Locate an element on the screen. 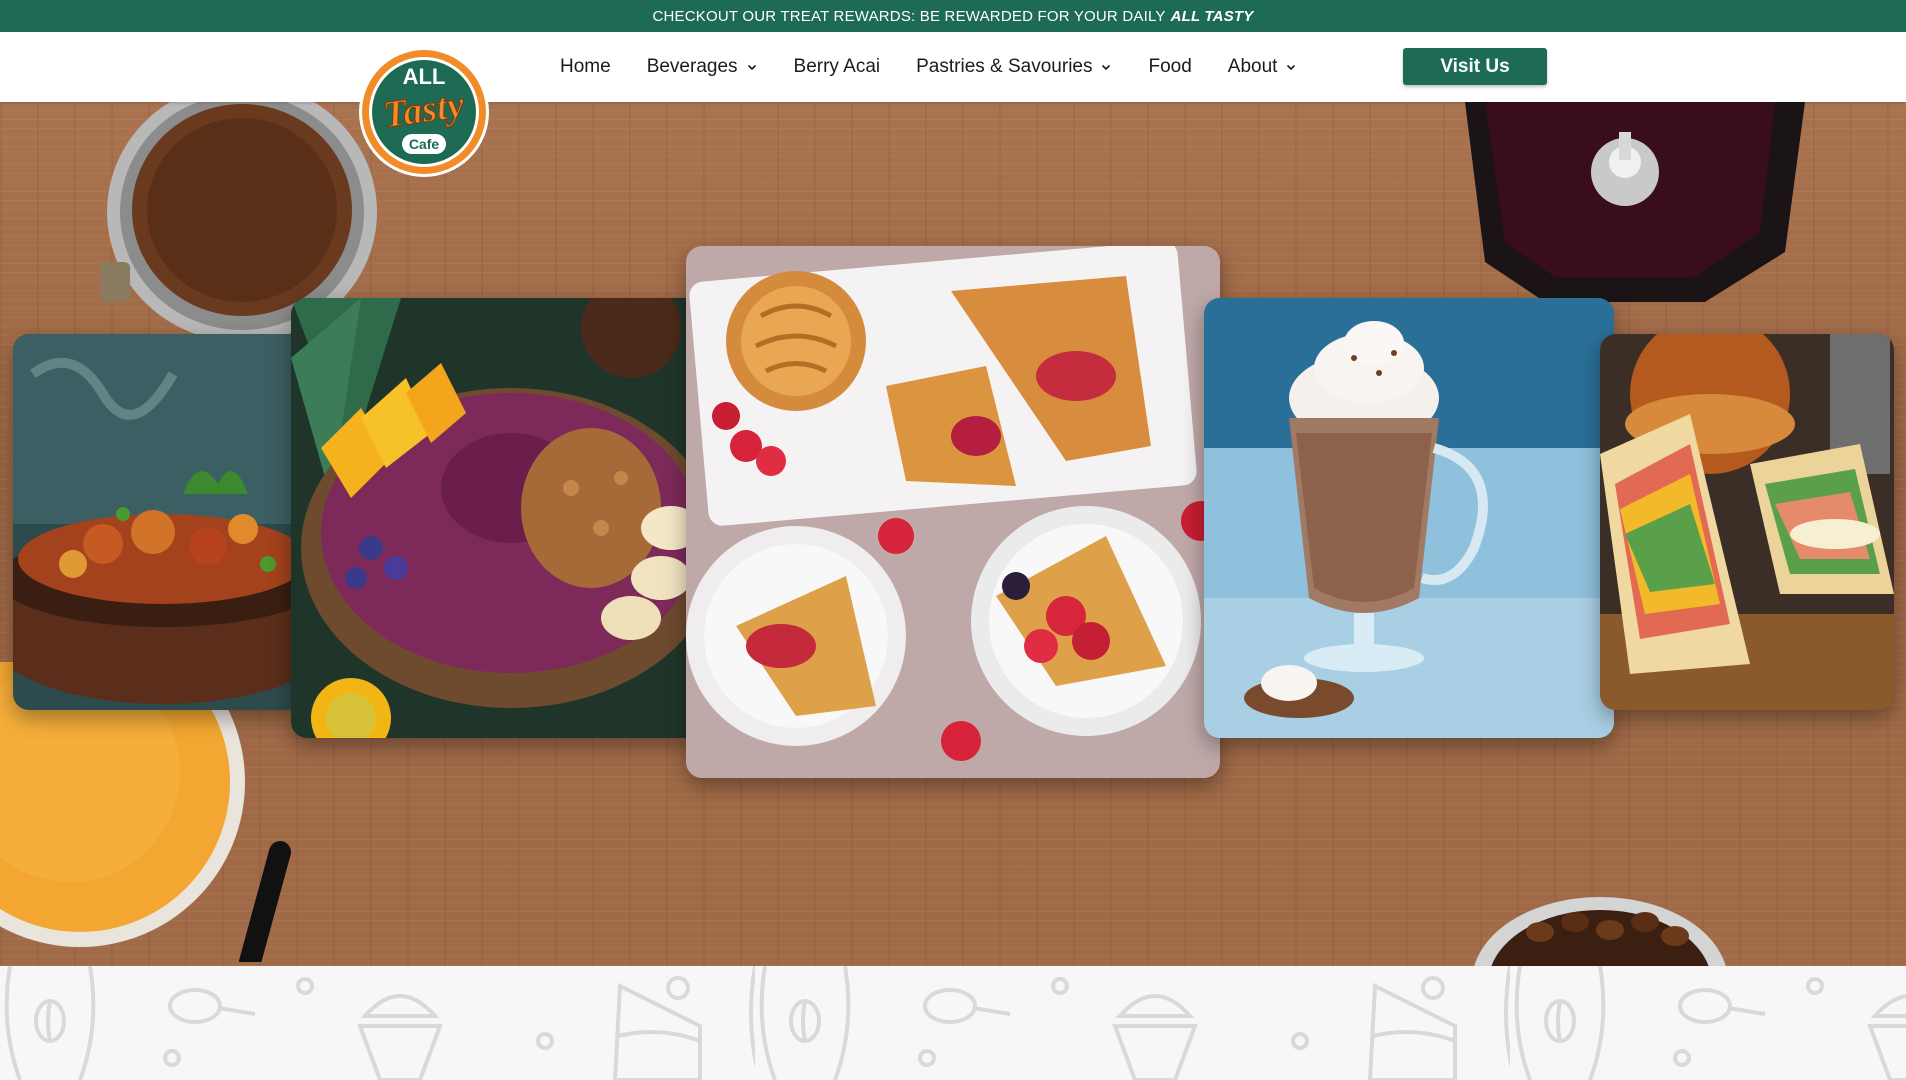 This screenshot has width=1906, height=1080. acai-bowl-image is located at coordinates (496, 518).